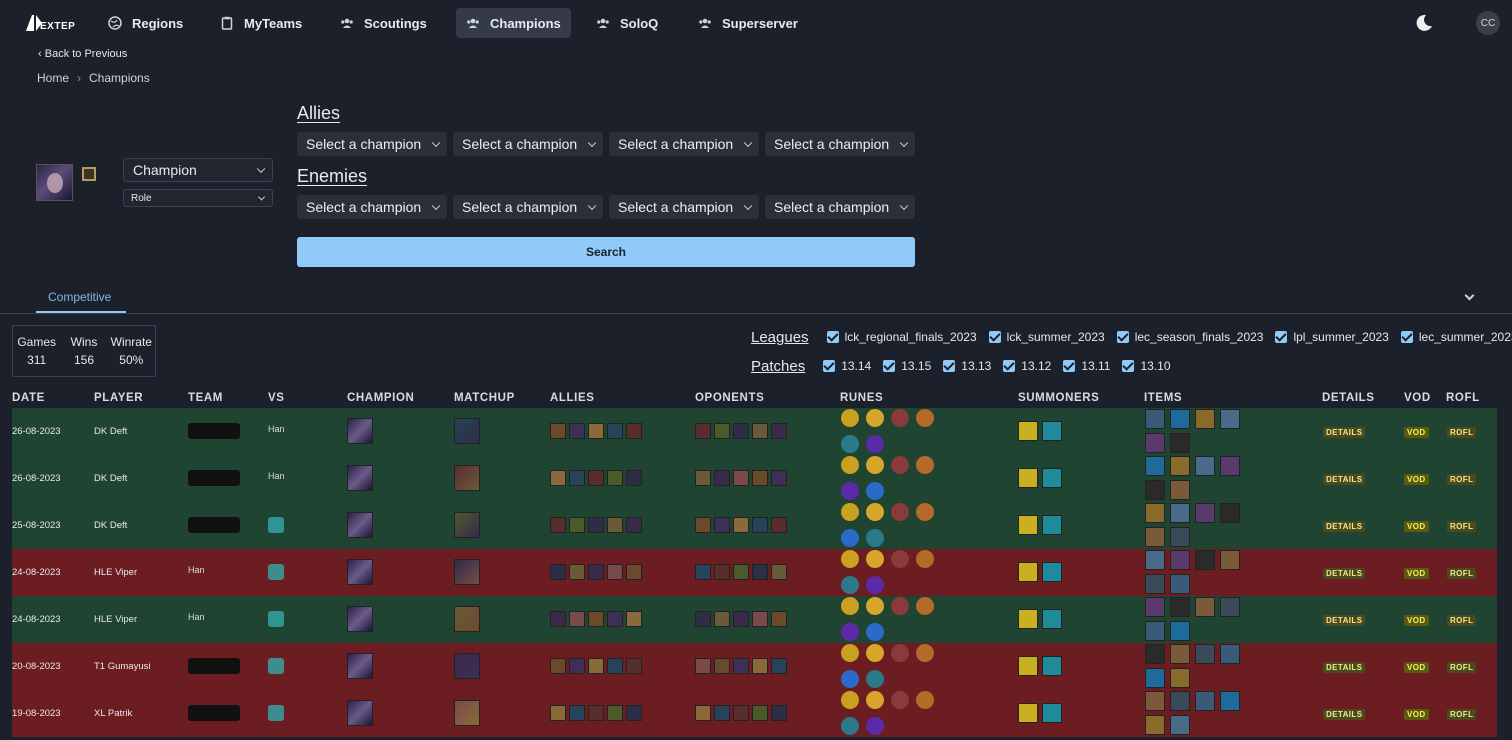 The height and width of the screenshot is (740, 1512). I want to click on patch-option: 13.14, so click(856, 366).